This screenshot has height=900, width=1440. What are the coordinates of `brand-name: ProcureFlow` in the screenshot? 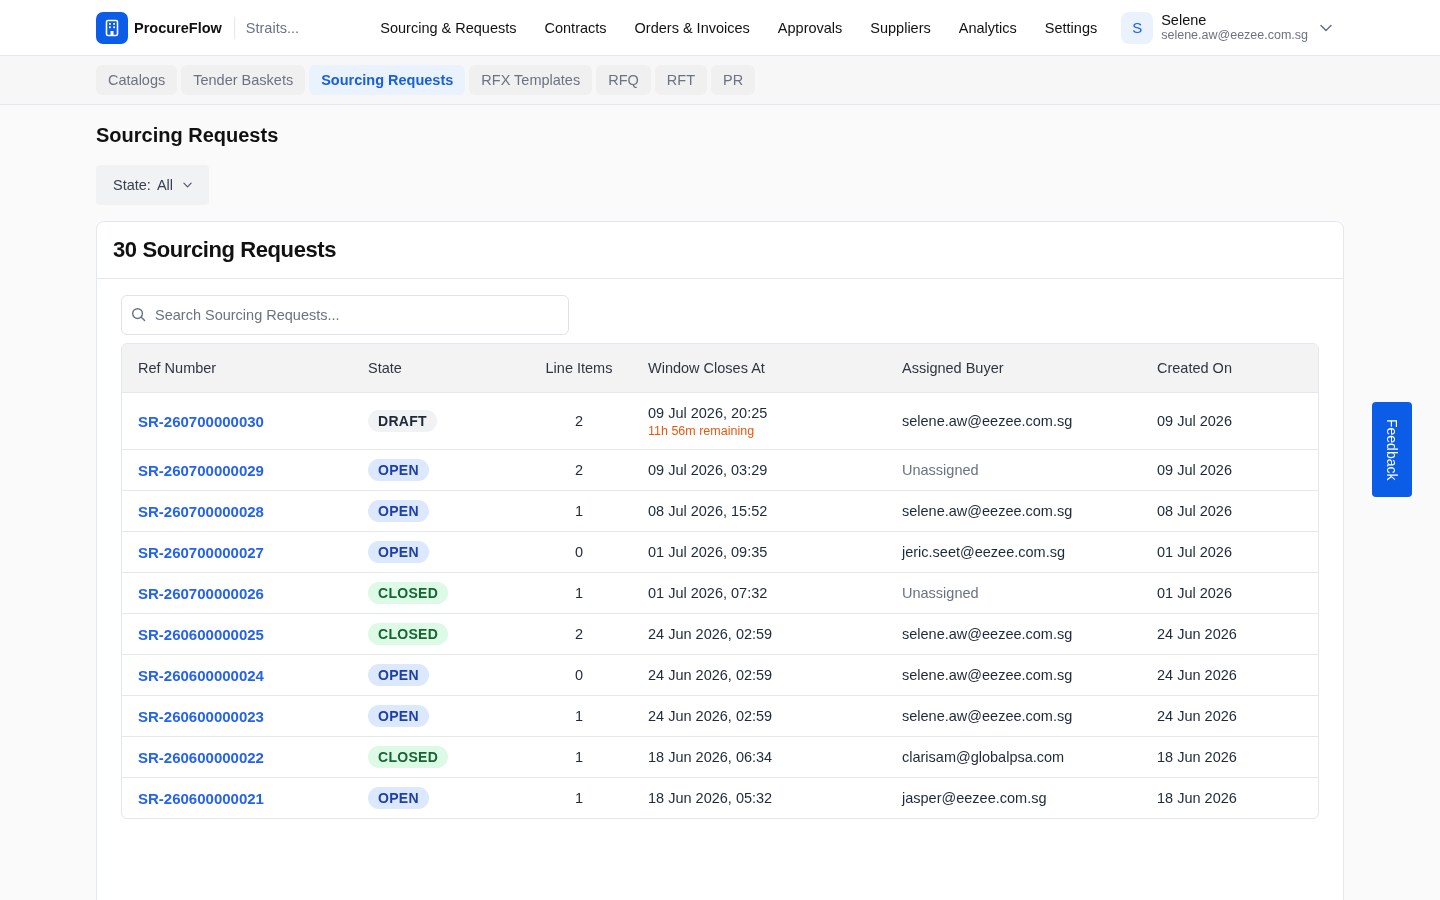 It's located at (178, 27).